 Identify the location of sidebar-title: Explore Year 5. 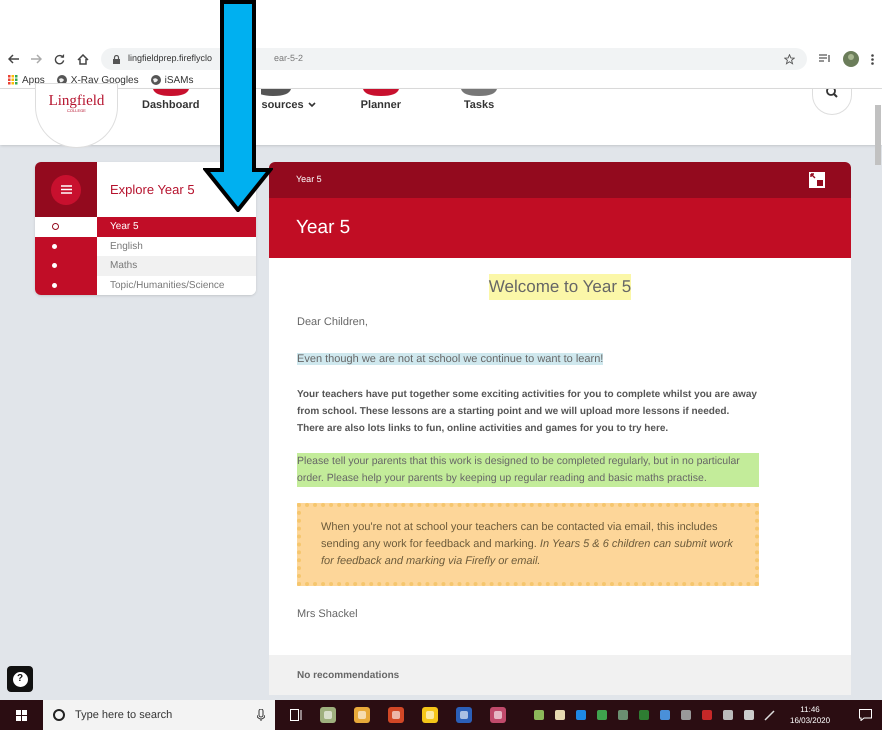
(152, 189).